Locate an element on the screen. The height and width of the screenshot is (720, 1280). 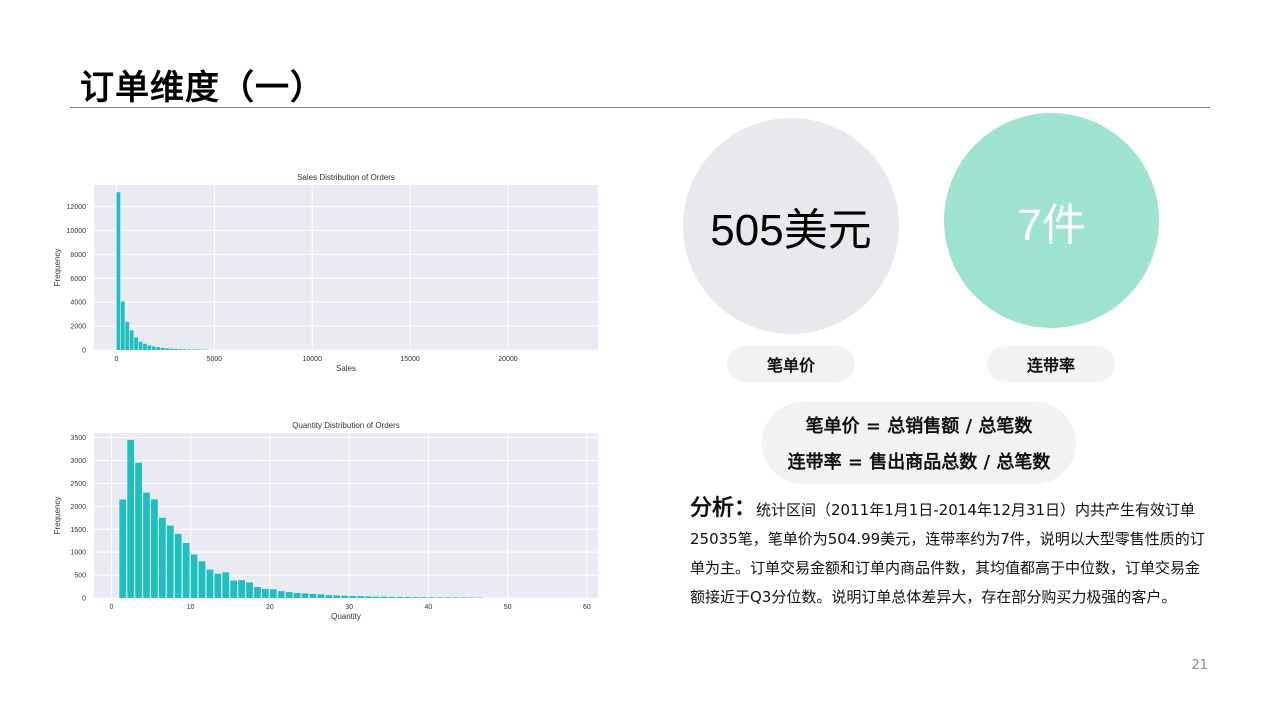
units-per-transaction-value: 7件 is located at coordinates (1051, 225).